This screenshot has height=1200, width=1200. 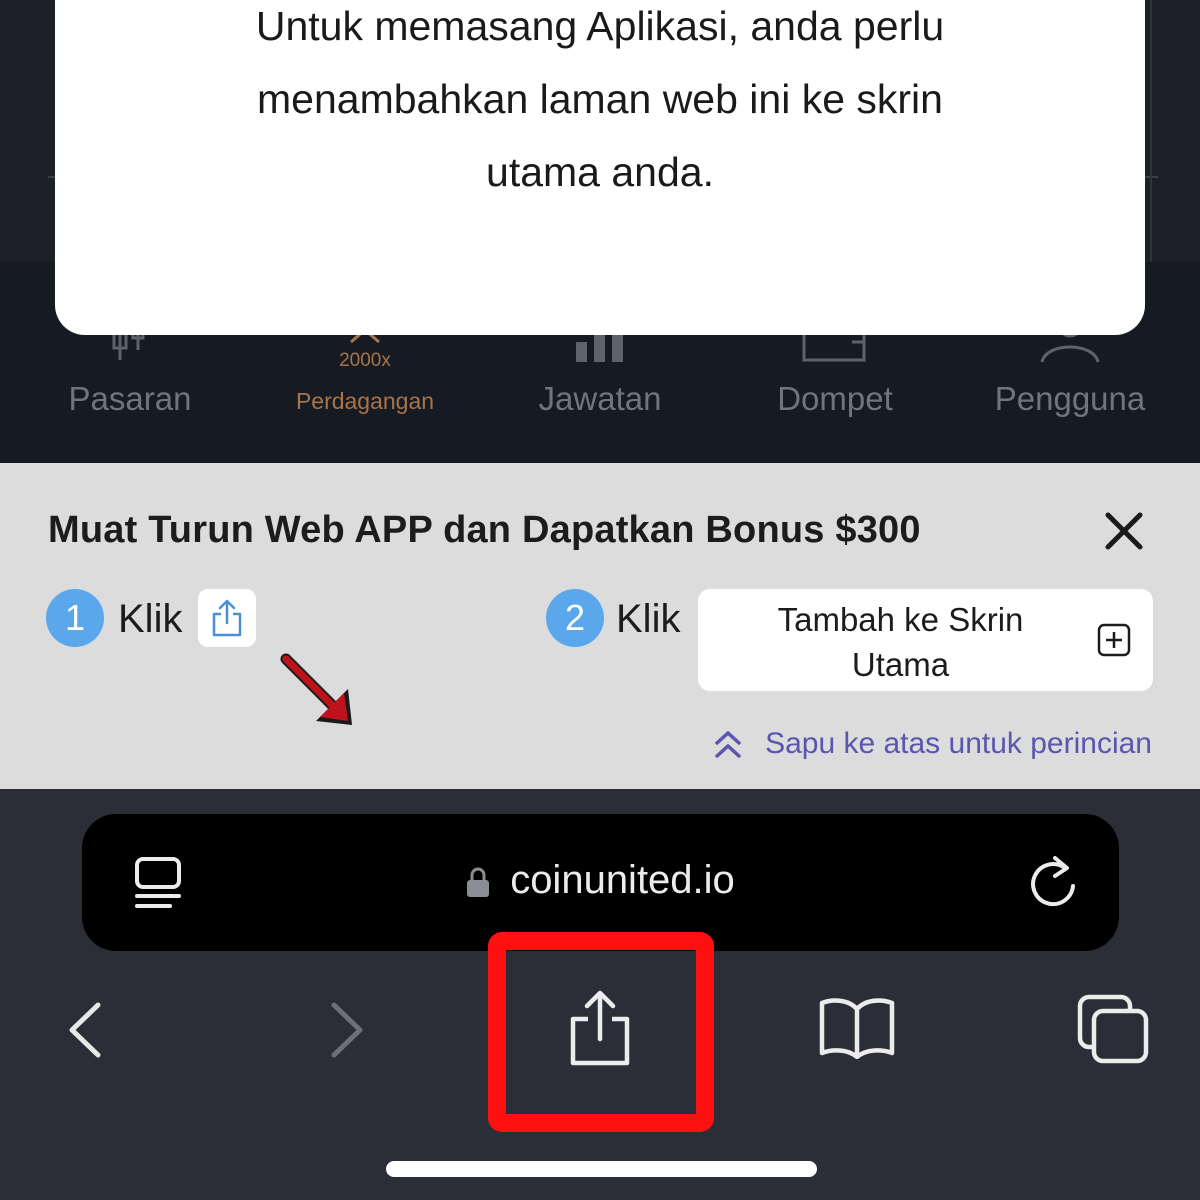 What do you see at coordinates (600, 398) in the screenshot?
I see `tab-label: Jawatan` at bounding box center [600, 398].